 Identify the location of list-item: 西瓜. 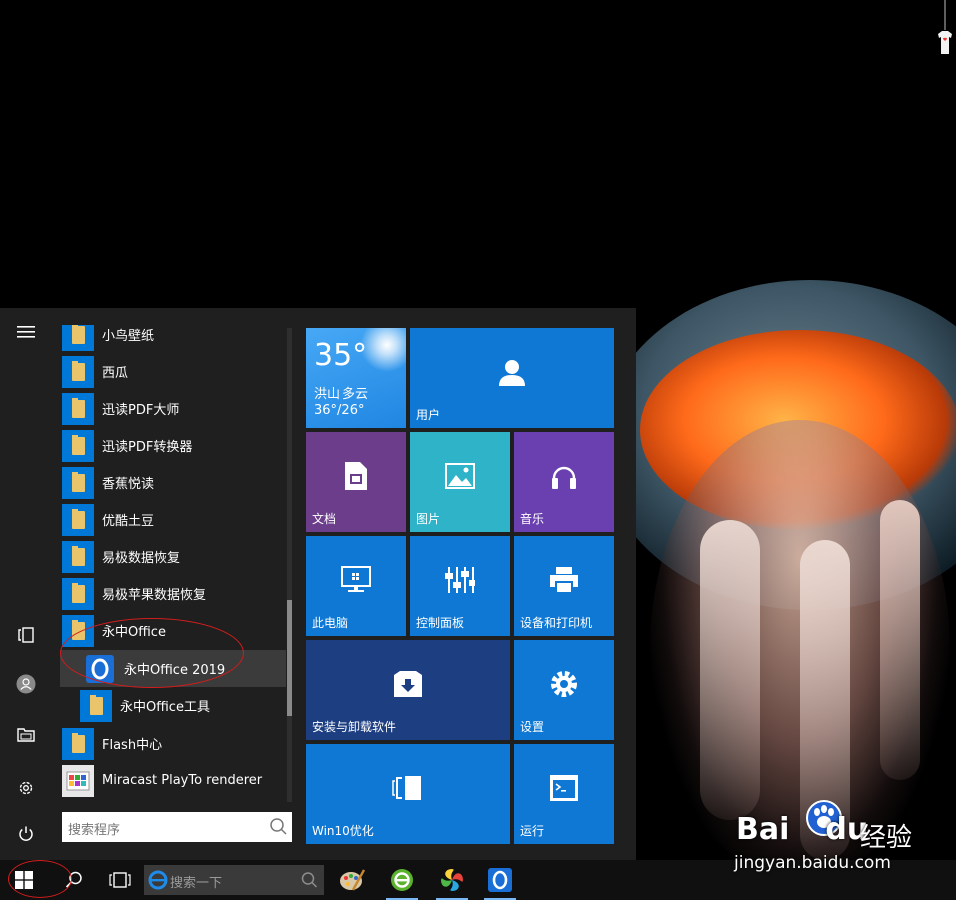
(175, 371).